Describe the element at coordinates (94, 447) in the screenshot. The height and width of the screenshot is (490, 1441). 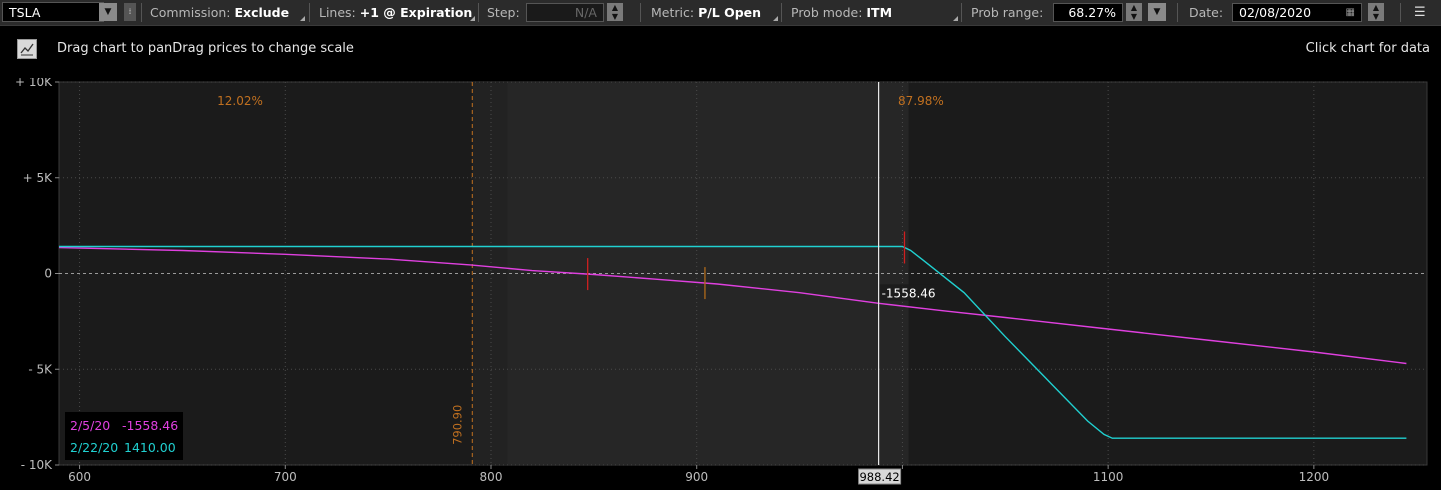
I see `legend-date: 2/22/20` at that location.